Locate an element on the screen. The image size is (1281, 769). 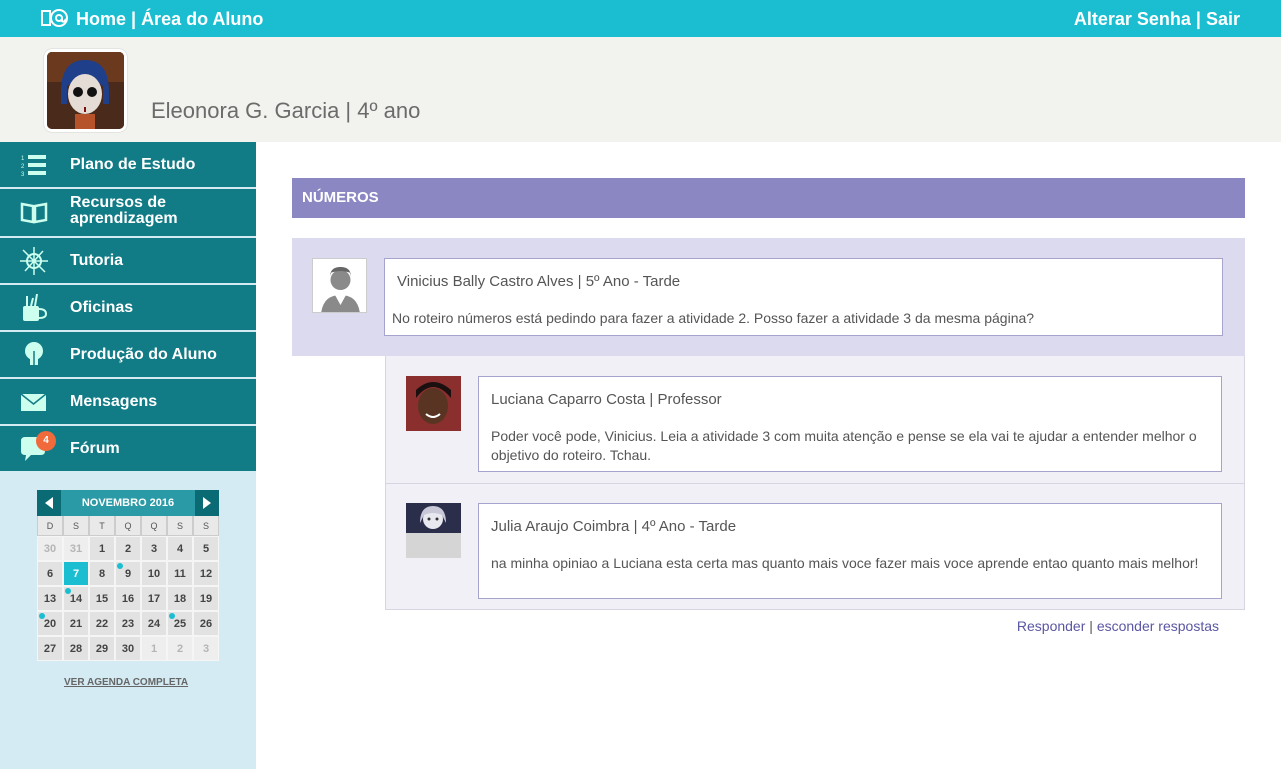
sidebar-item-forum: 4 Fórum is located at coordinates (128, 449).